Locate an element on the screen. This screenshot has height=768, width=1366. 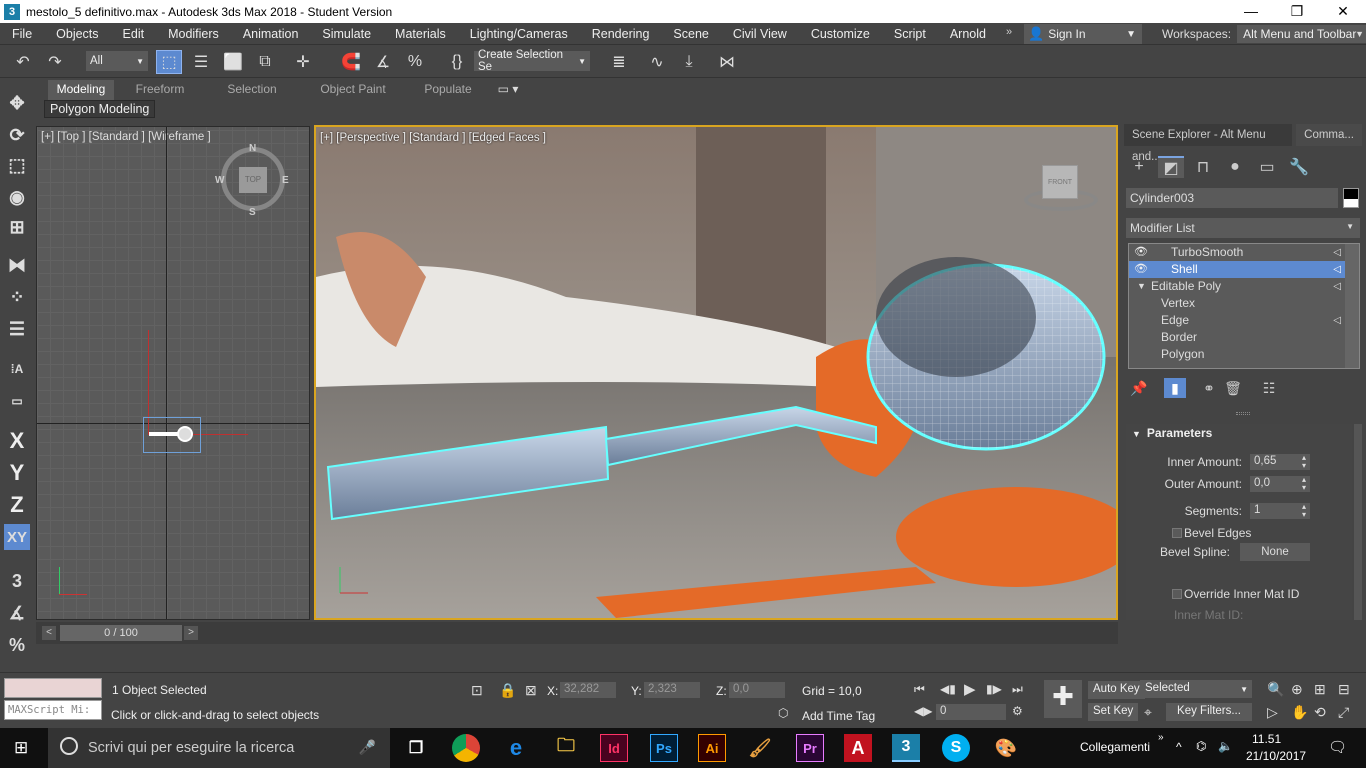
menu-materials: Materials is located at coordinates (420, 34).